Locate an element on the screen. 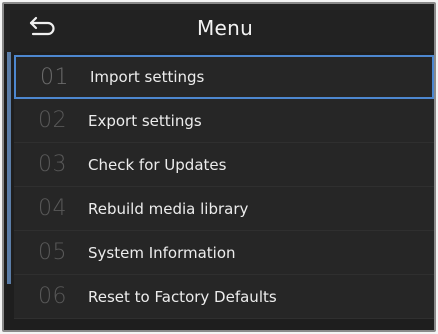 Image resolution: width=438 pixels, height=334 pixels. menu-item-number: 02 is located at coordinates (52, 120).